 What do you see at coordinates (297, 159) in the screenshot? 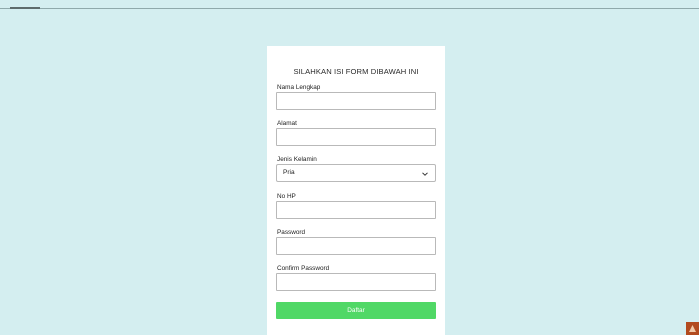
I see `field-label-jenis-kelamin: Jenis Kelamin` at bounding box center [297, 159].